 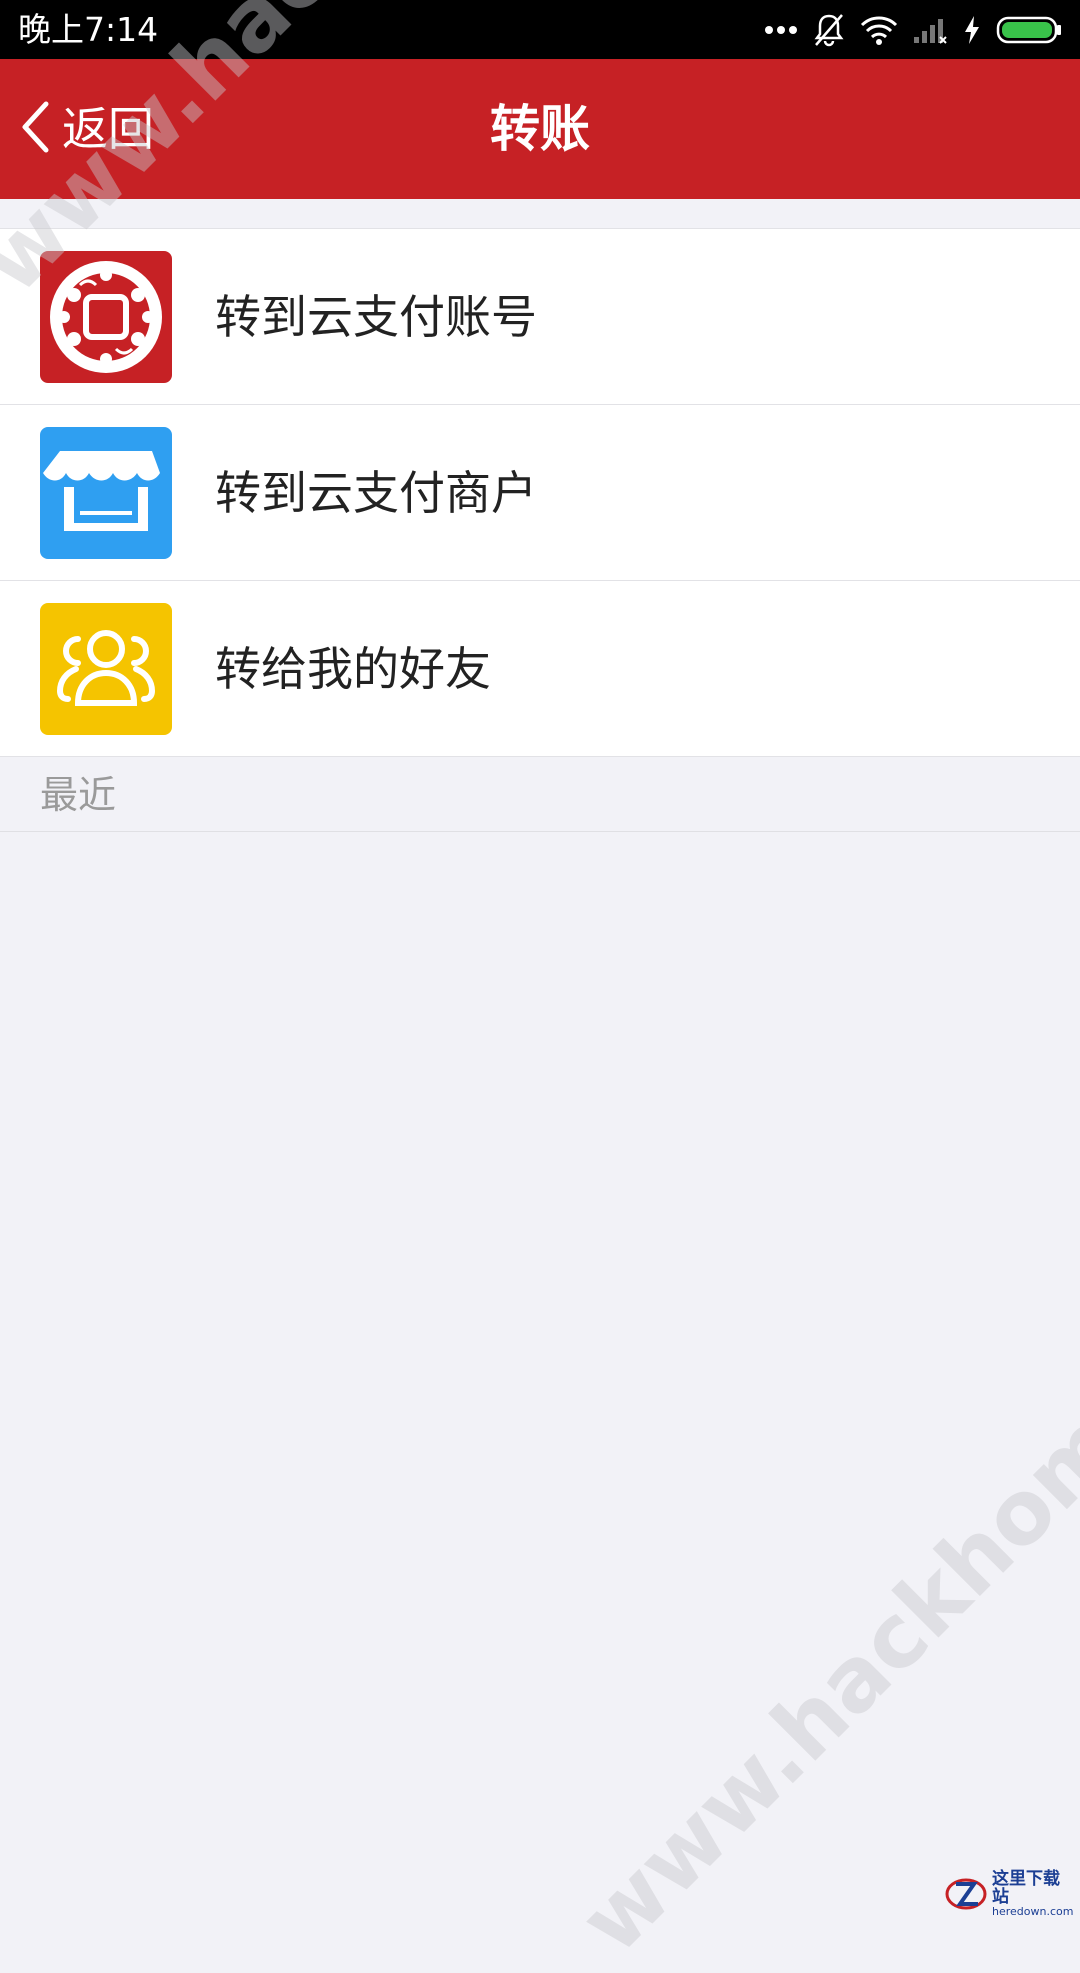 What do you see at coordinates (540, 29) in the screenshot?
I see `status-bar: 晚上7:14` at bounding box center [540, 29].